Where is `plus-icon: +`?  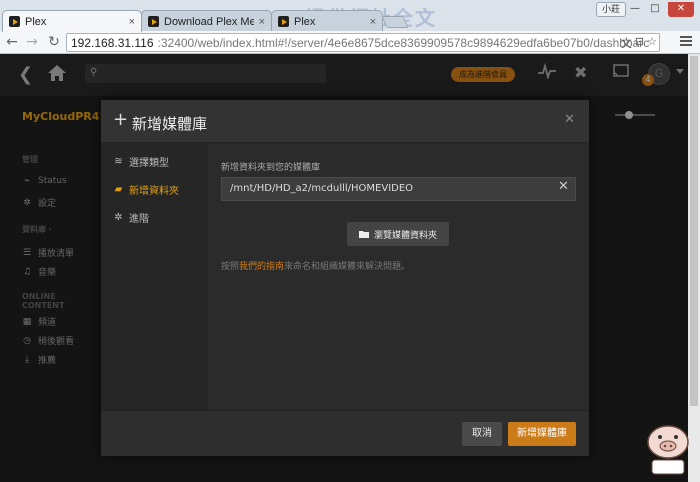
plus-icon: + is located at coordinates (121, 119).